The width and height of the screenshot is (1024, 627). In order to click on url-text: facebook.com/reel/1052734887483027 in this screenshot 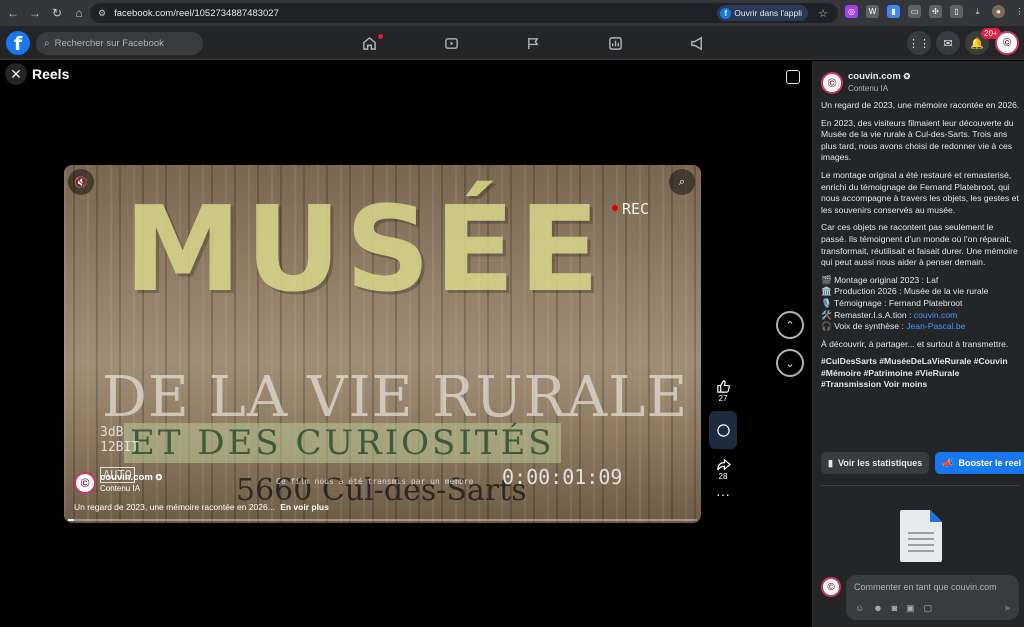, I will do `click(196, 13)`.